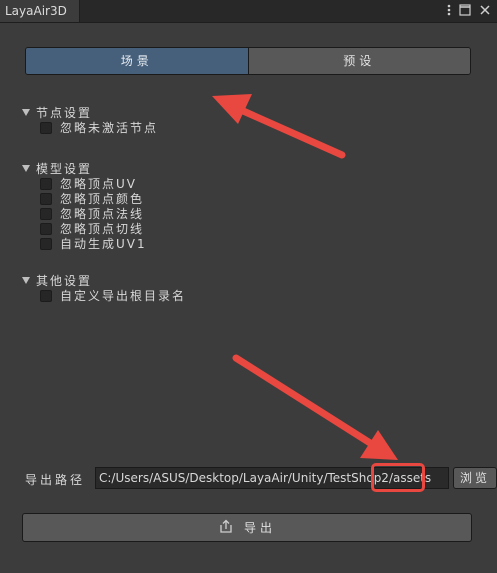 The width and height of the screenshot is (497, 573). Describe the element at coordinates (103, 244) in the screenshot. I see `option-label: 自动生成UV1` at that location.